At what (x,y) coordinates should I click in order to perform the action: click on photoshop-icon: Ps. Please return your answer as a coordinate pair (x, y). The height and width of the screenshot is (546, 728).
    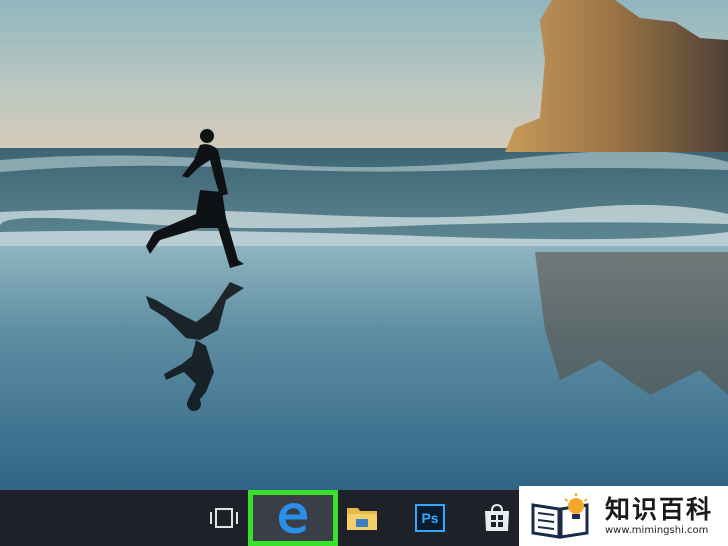
    Looking at the image, I should click on (430, 518).